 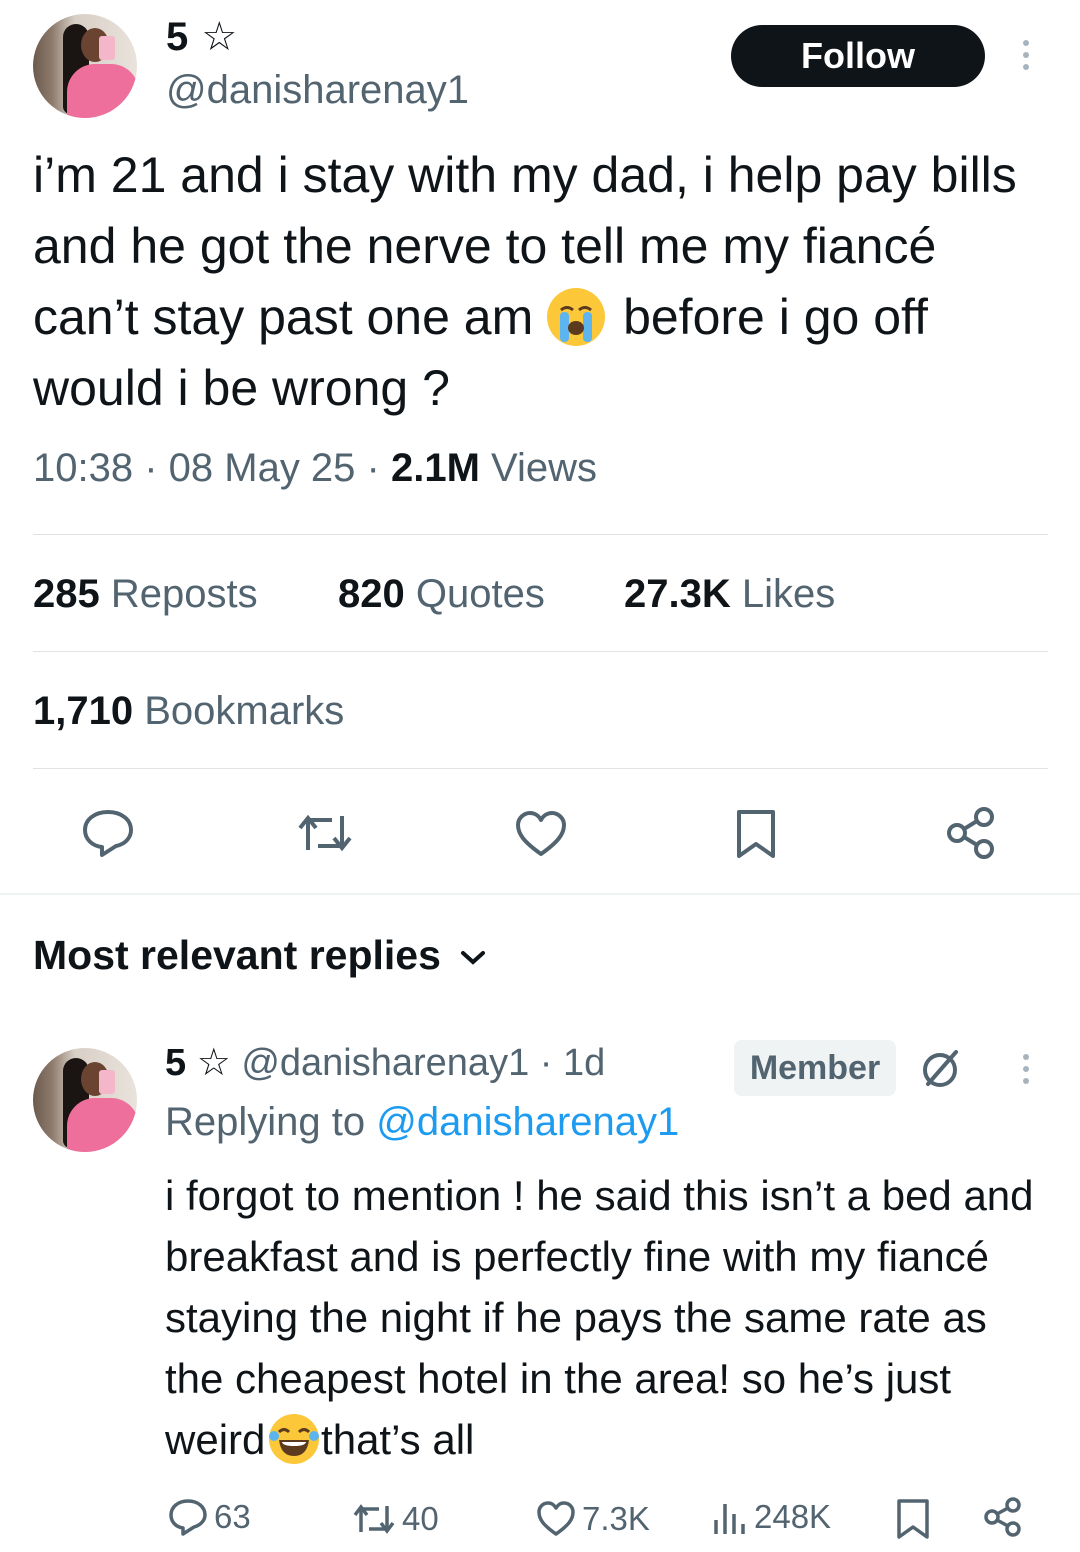 What do you see at coordinates (294, 1438) in the screenshot?
I see `laughing-tears-icon` at bounding box center [294, 1438].